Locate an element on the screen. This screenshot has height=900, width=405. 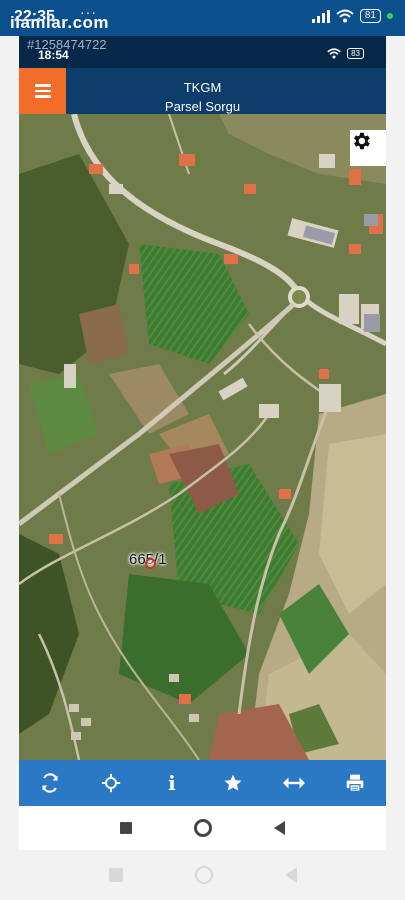
gear-icon is located at coordinates (362, 141).